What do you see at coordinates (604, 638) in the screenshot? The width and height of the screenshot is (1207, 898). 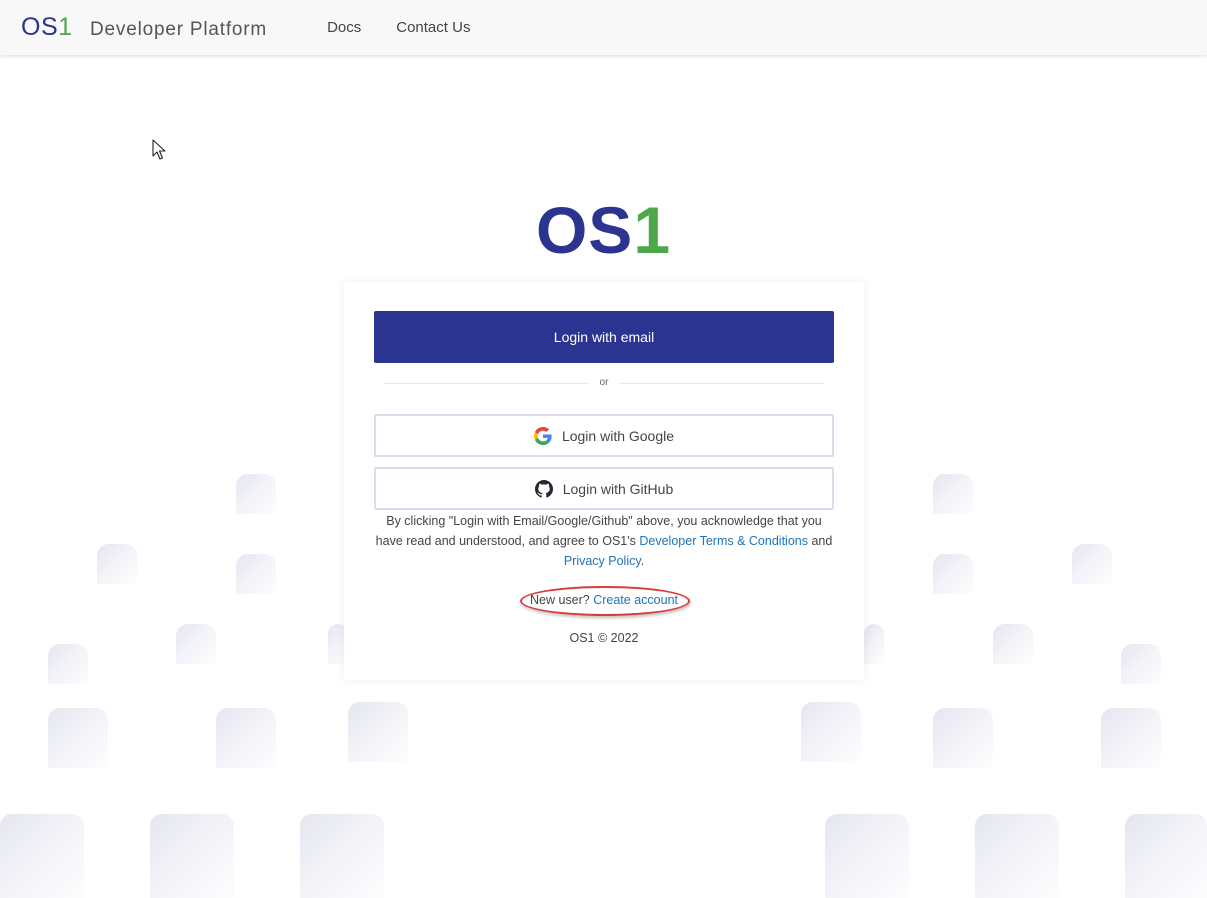 I see `copyright-text: OS1 © 2022` at bounding box center [604, 638].